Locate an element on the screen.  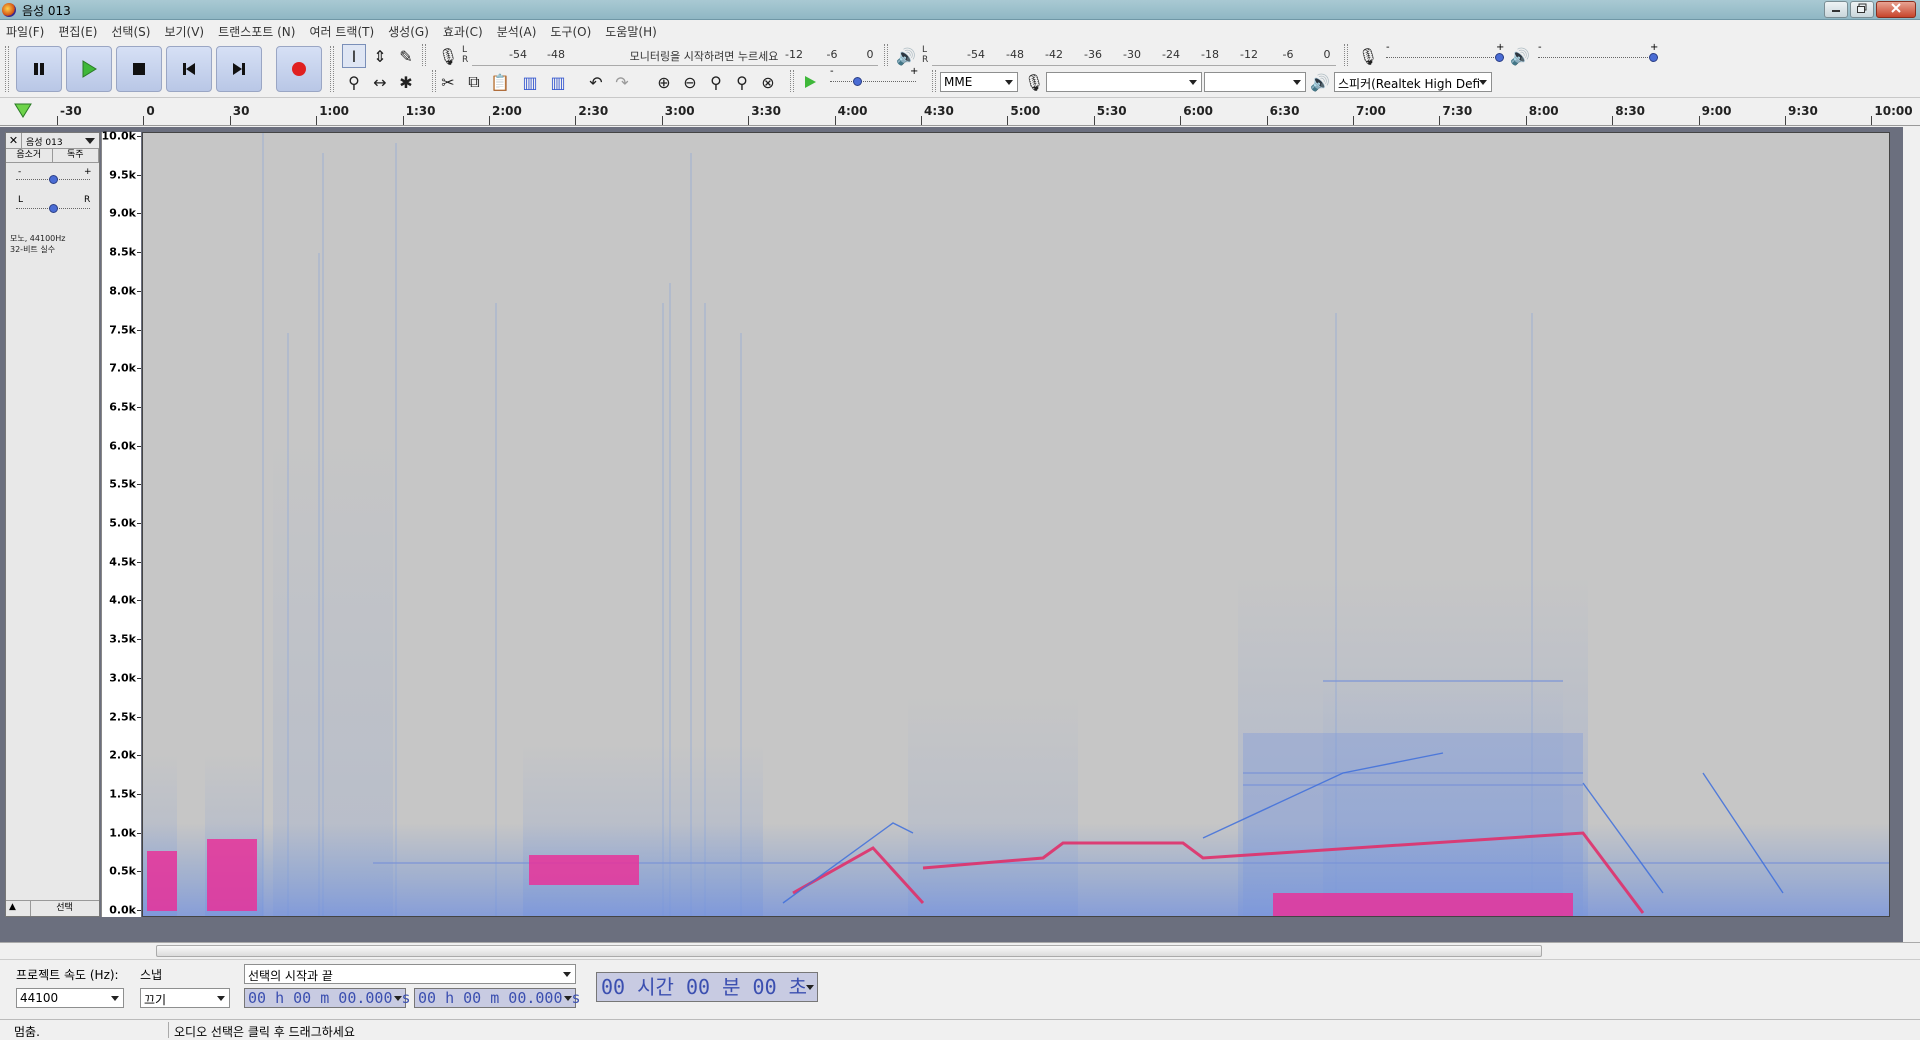
fit-project-icon: ⚲ is located at coordinates (742, 82).